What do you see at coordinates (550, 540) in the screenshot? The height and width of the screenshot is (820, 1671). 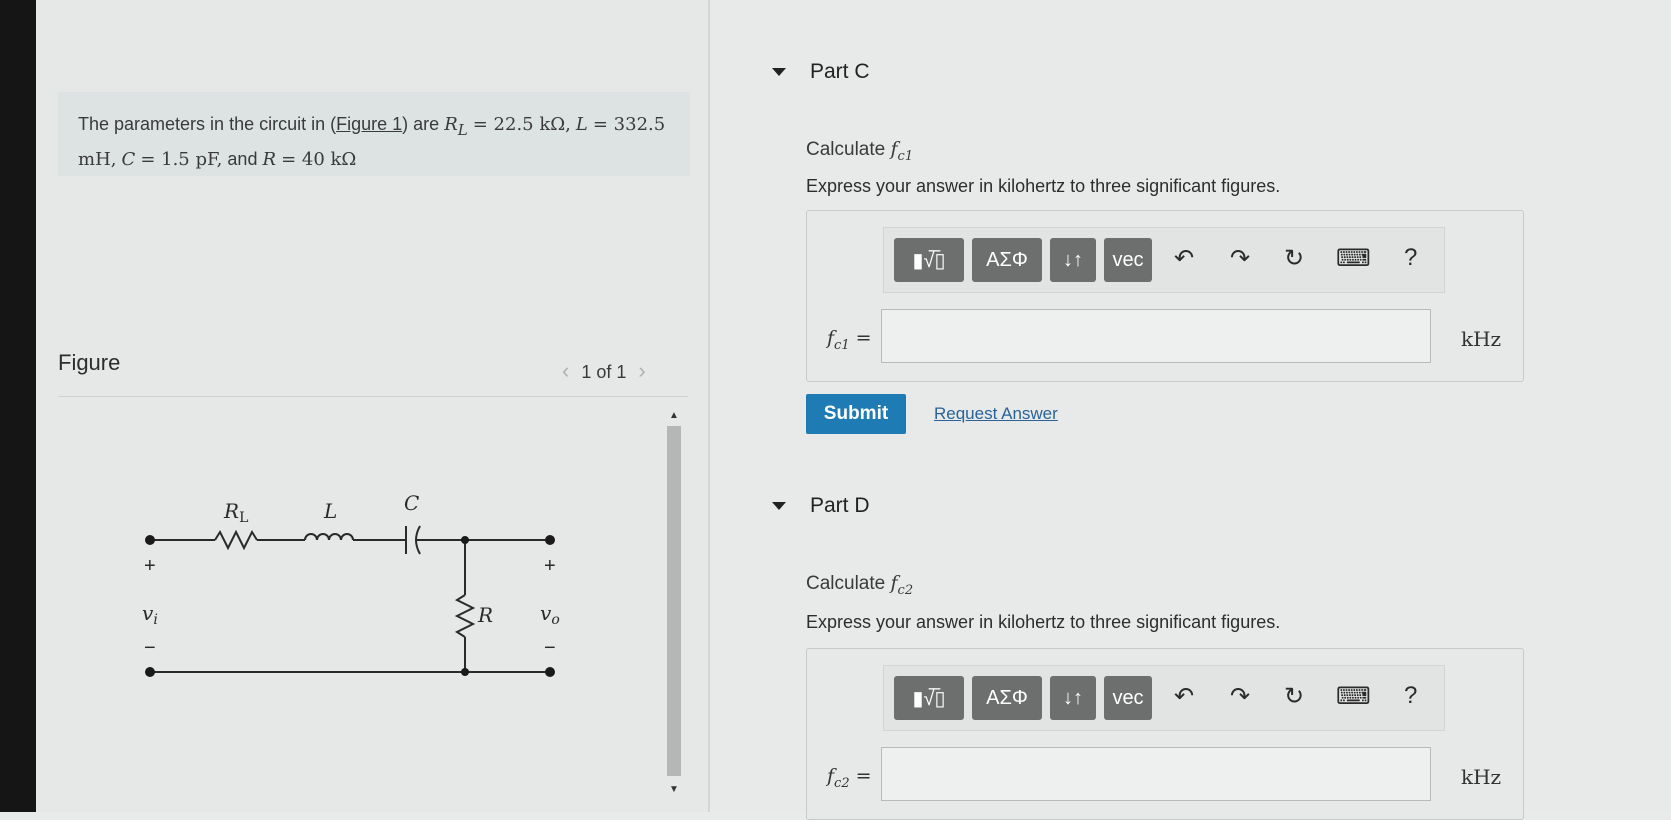 I see `terminal-vo-top` at bounding box center [550, 540].